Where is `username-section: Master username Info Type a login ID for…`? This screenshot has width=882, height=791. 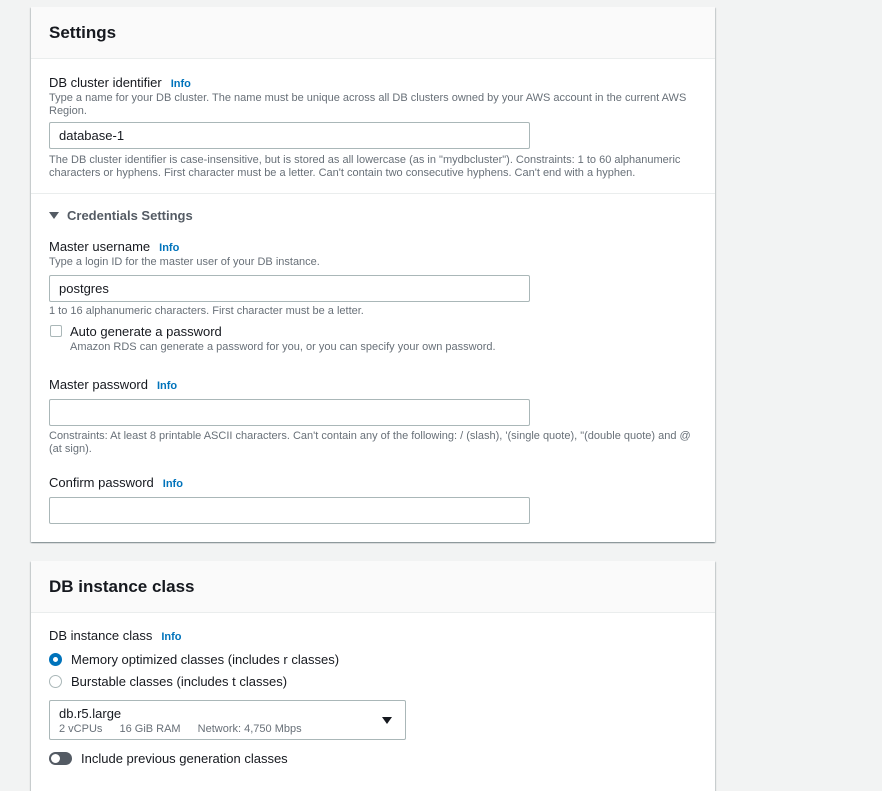
username-section: Master username Info Type a login ID for… is located at coordinates (369, 254).